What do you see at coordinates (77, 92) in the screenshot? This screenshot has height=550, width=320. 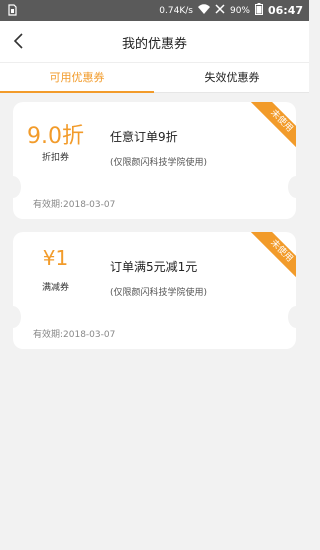 I see `active-tab-indicator` at bounding box center [77, 92].